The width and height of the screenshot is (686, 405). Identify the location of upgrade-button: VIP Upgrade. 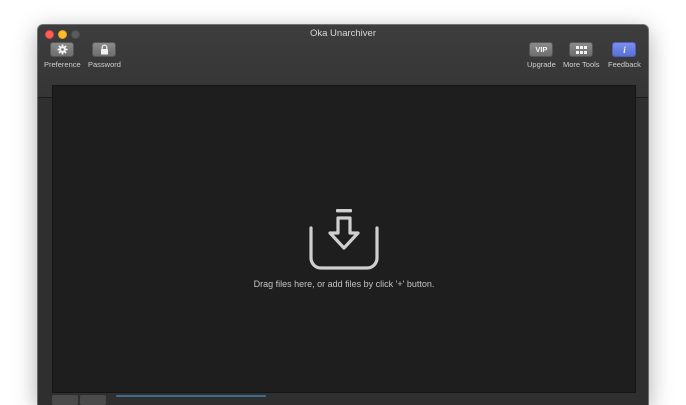
(541, 55).